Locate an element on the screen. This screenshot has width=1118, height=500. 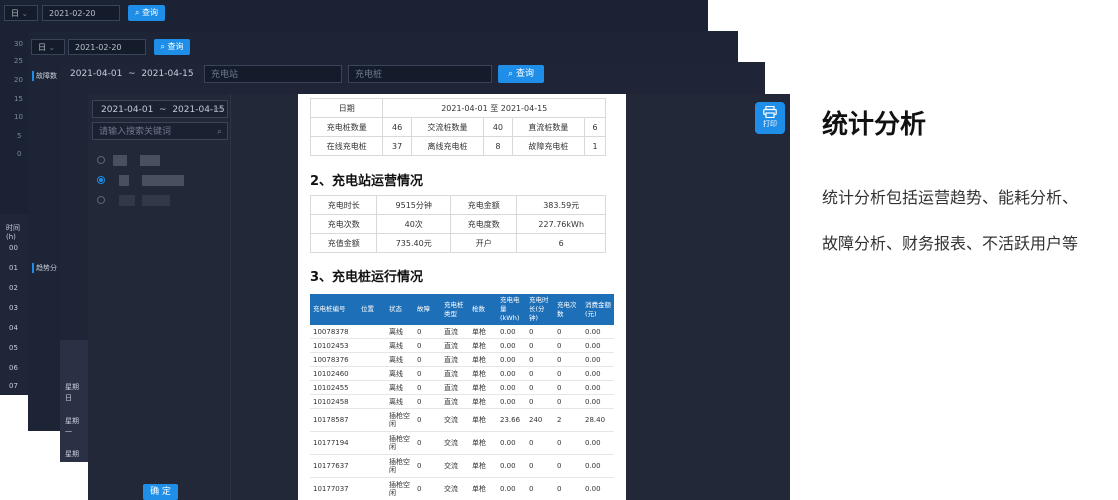
date-range-input: 2021-04-01 ~ 2021-04-15 ▭ is located at coordinates (160, 109).